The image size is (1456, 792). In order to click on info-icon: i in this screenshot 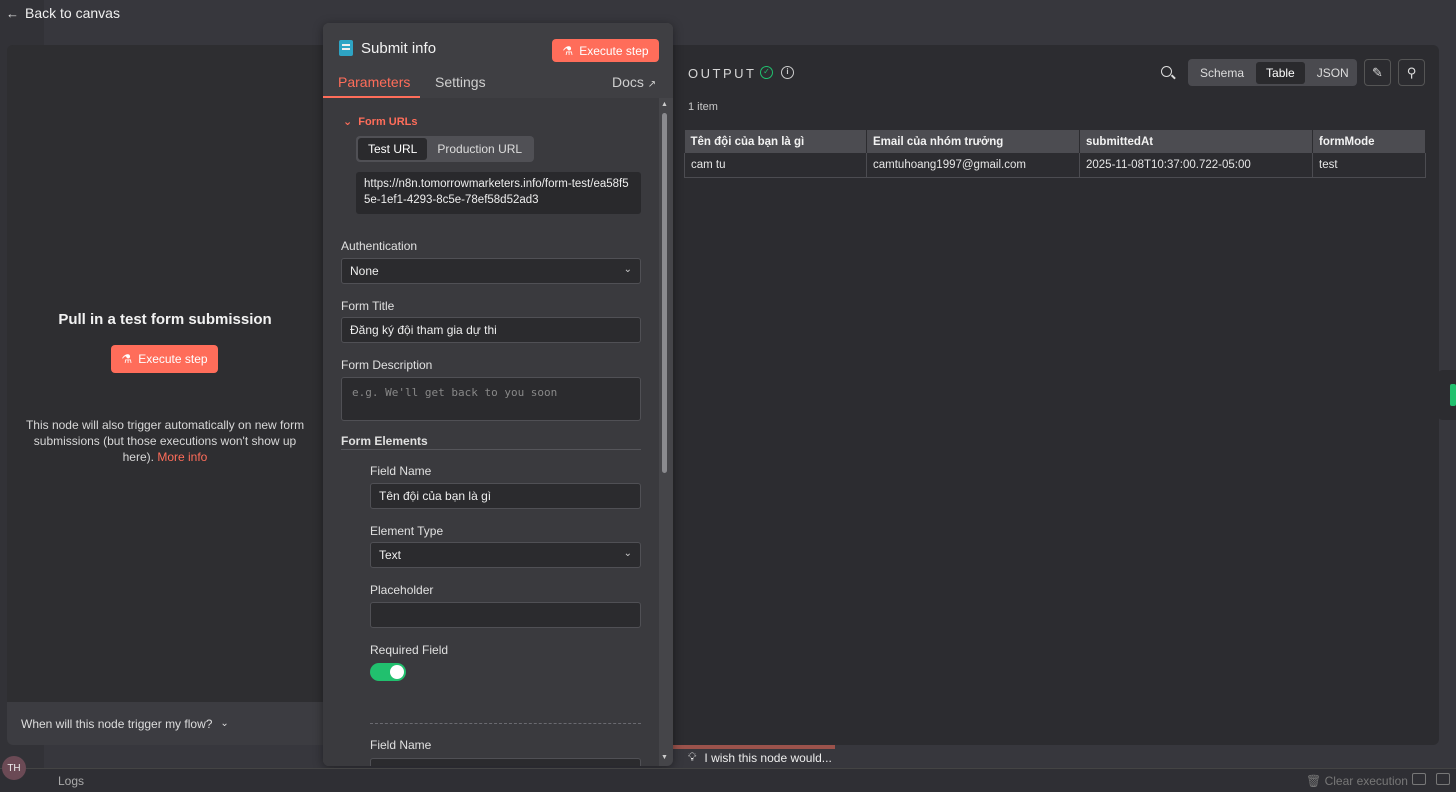, I will do `click(787, 72)`.